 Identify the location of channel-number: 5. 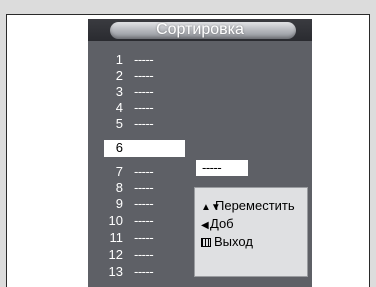
(119, 123).